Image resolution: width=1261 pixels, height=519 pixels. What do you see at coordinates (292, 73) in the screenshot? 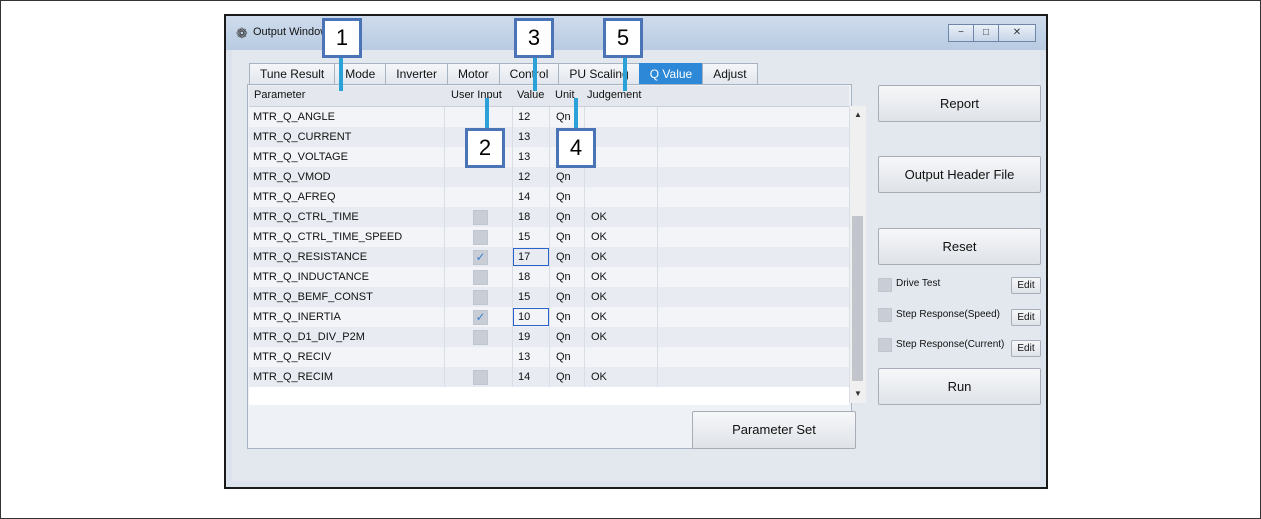
I see `tab-tune-result: Tune Result` at bounding box center [292, 73].